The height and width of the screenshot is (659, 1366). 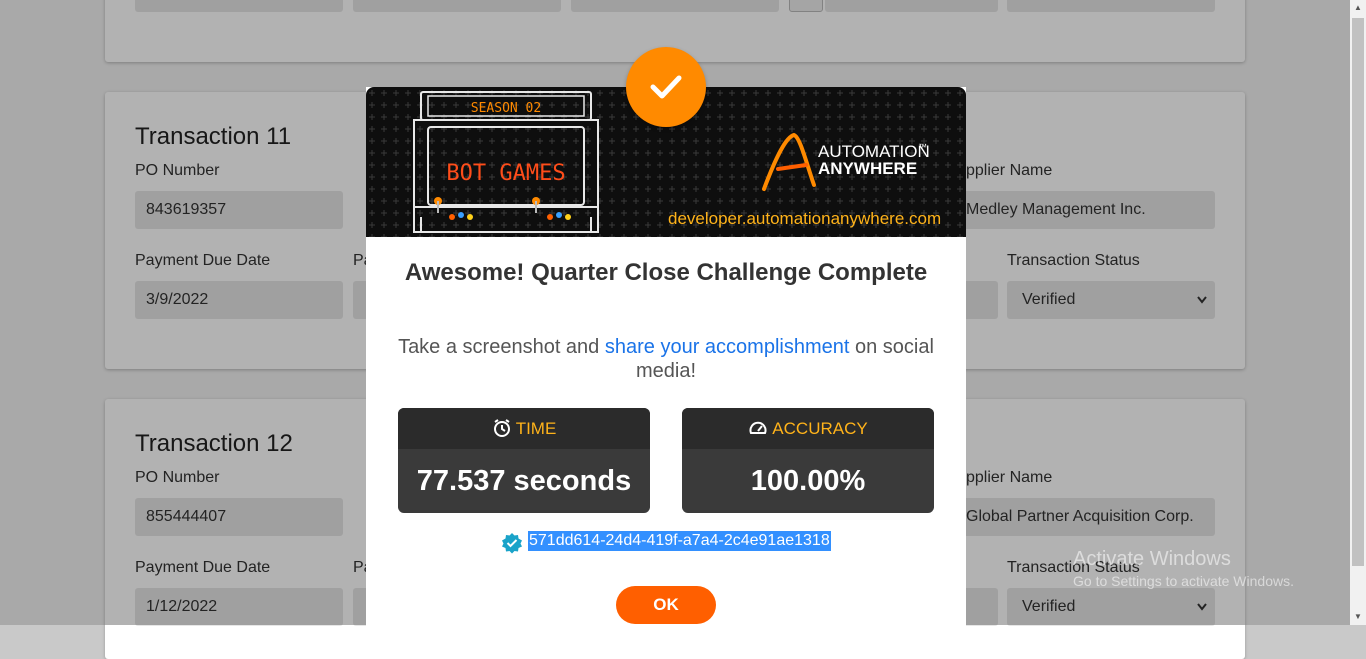 I want to click on accuracy-stat-header: ACCURACY, so click(x=808, y=428).